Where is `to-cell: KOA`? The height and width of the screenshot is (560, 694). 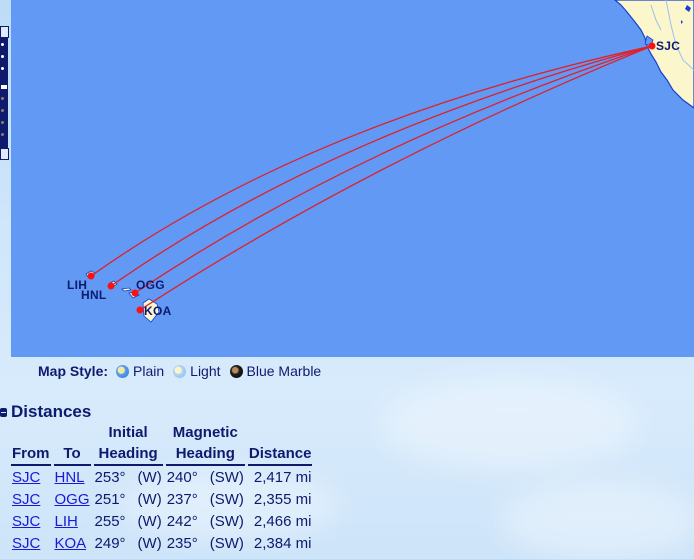
to-cell: KOA is located at coordinates (72, 543).